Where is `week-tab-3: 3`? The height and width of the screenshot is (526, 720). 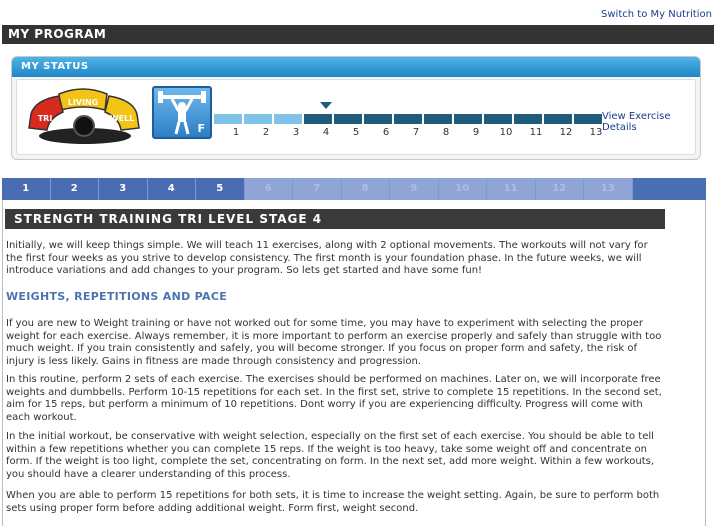 week-tab-3: 3 is located at coordinates (123, 189).